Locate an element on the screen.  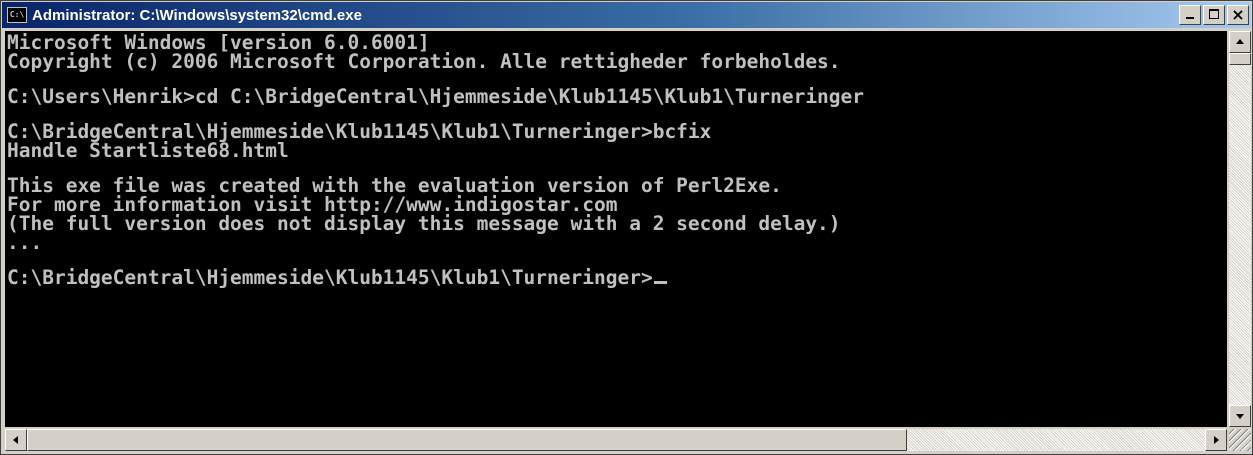
horizontal-scrollbar is located at coordinates (616, 440).